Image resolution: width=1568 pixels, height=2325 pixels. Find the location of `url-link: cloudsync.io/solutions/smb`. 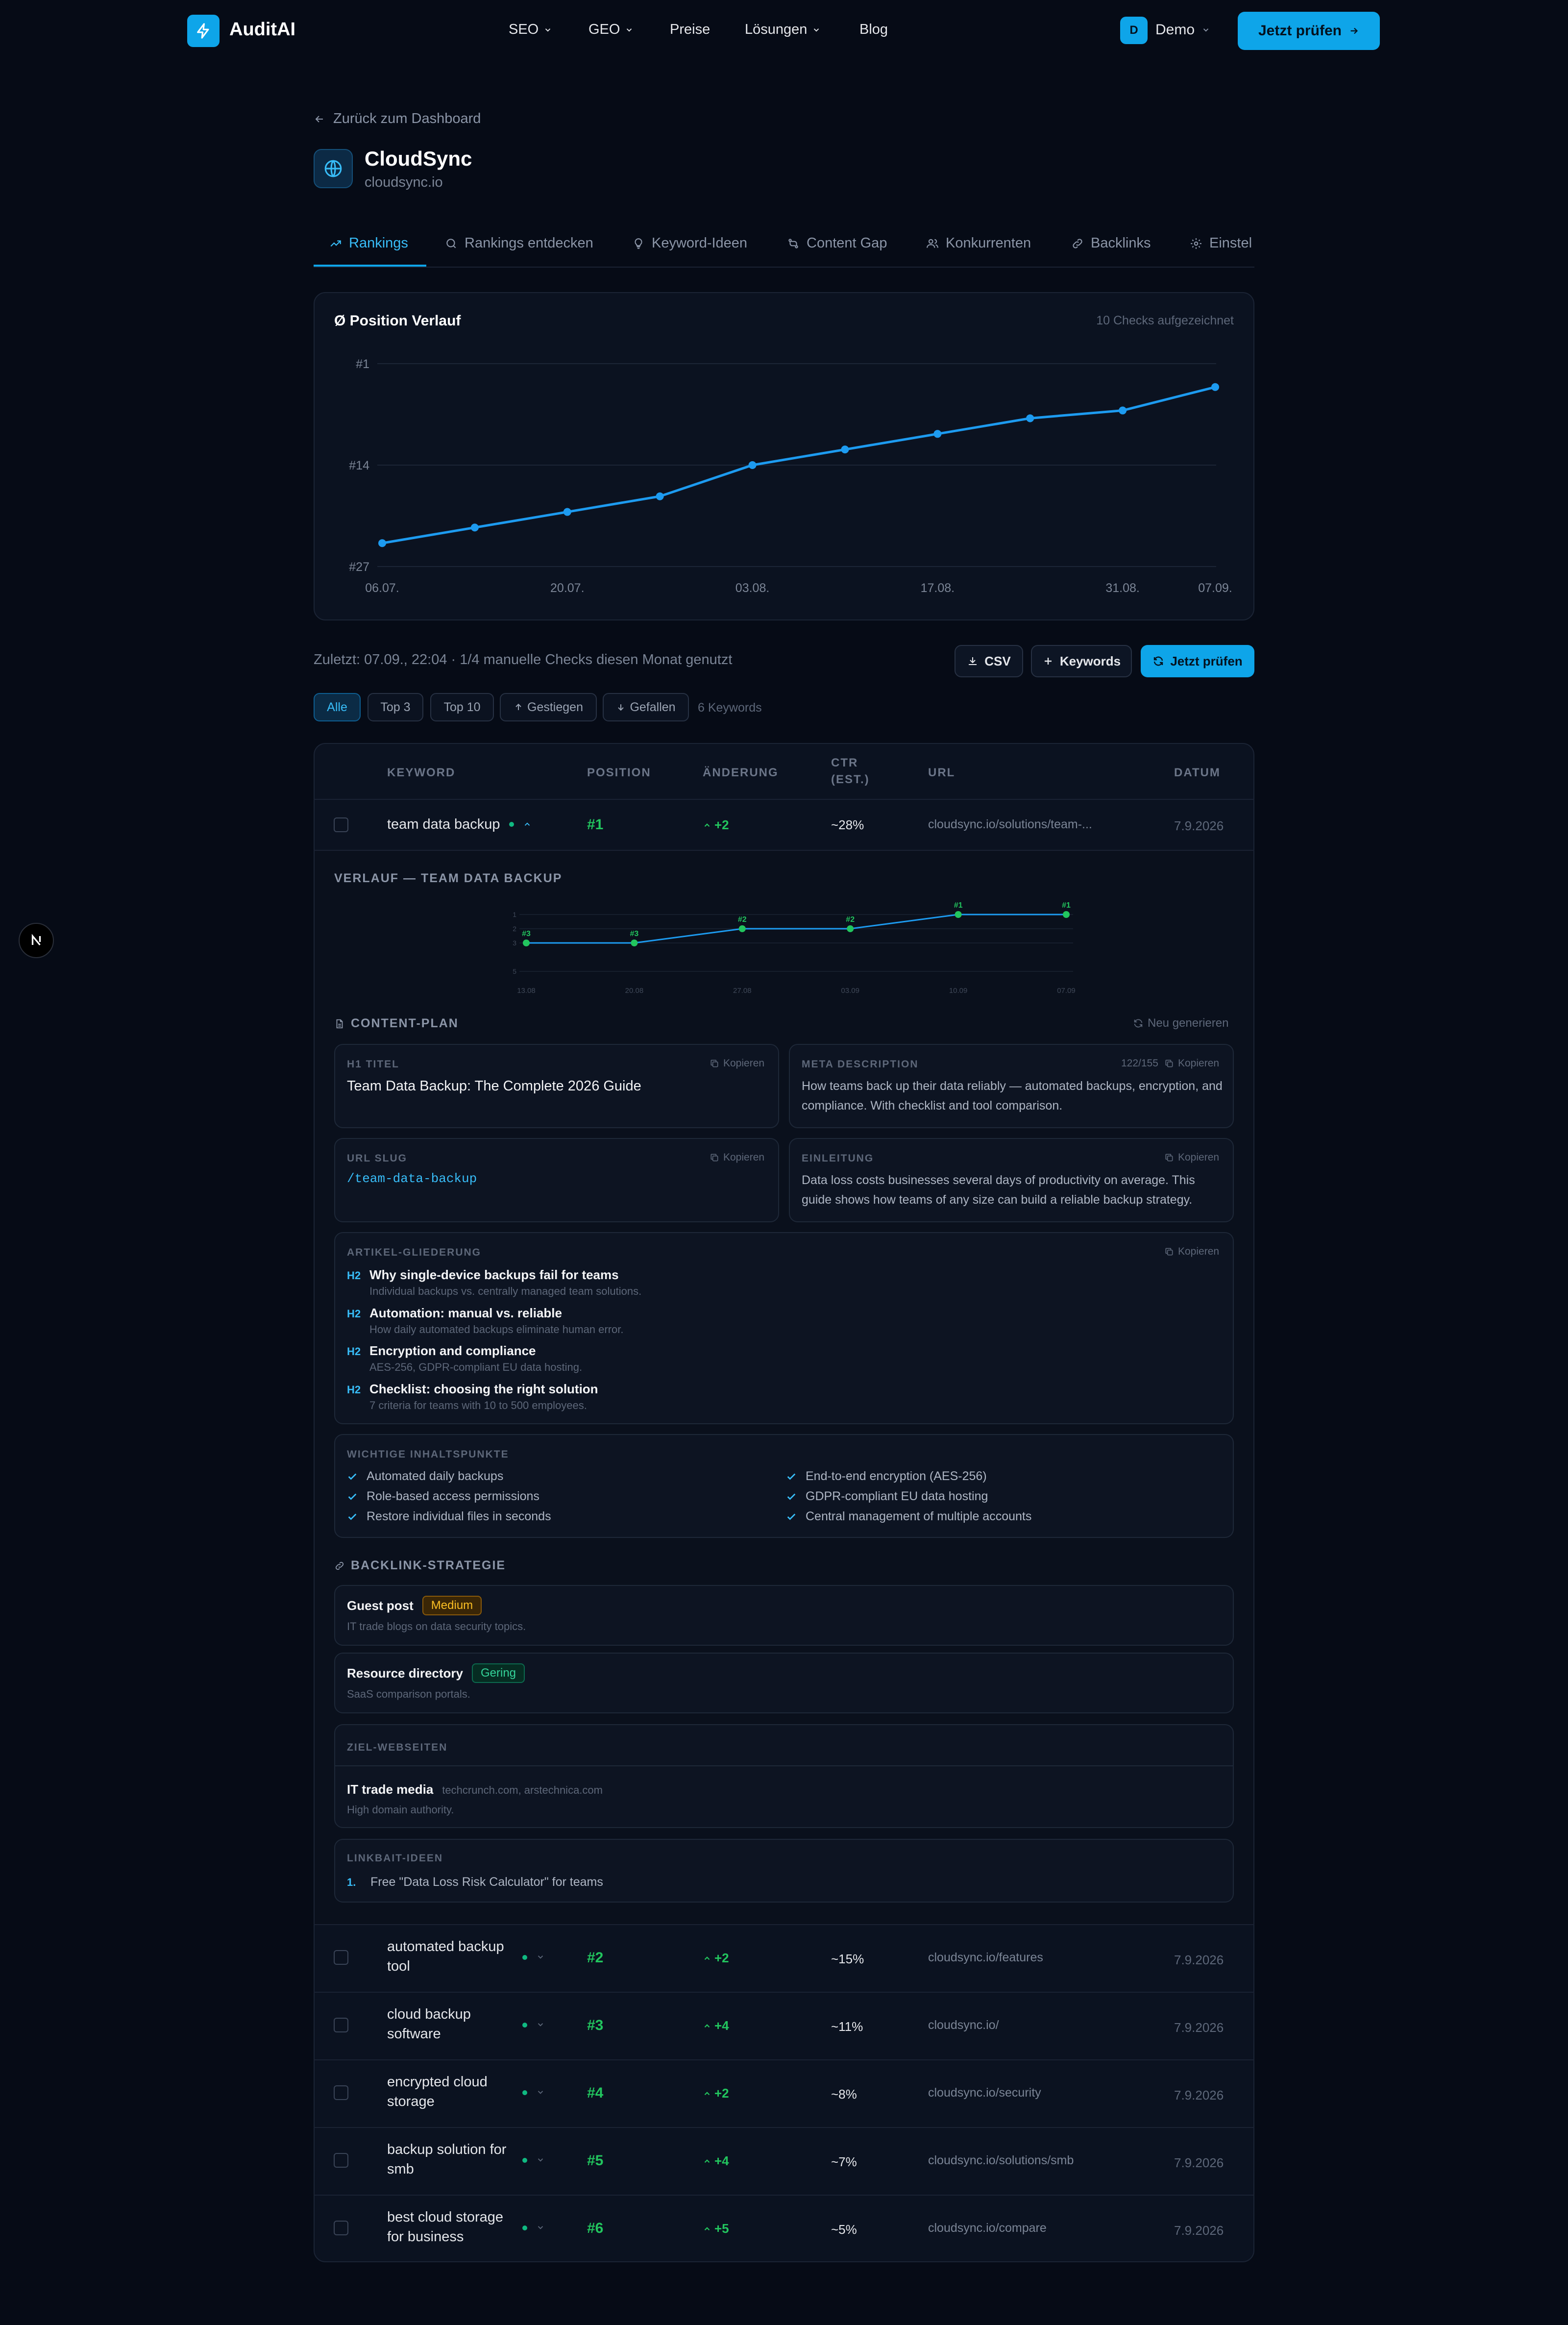

url-link: cloudsync.io/solutions/smb is located at coordinates (1001, 2160).